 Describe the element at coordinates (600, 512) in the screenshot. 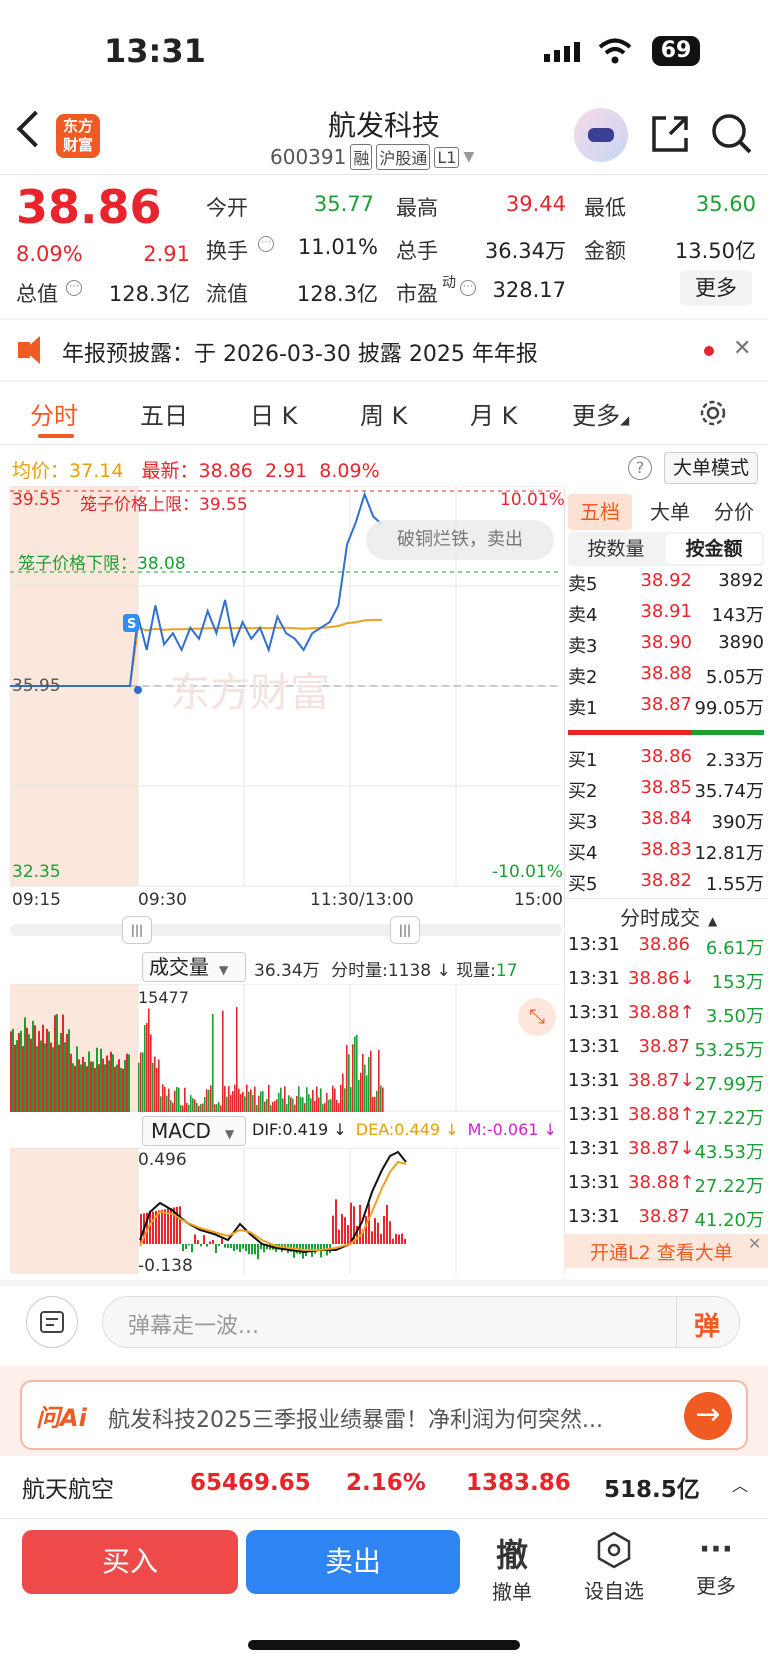

I see `tab-level5: 五档` at that location.